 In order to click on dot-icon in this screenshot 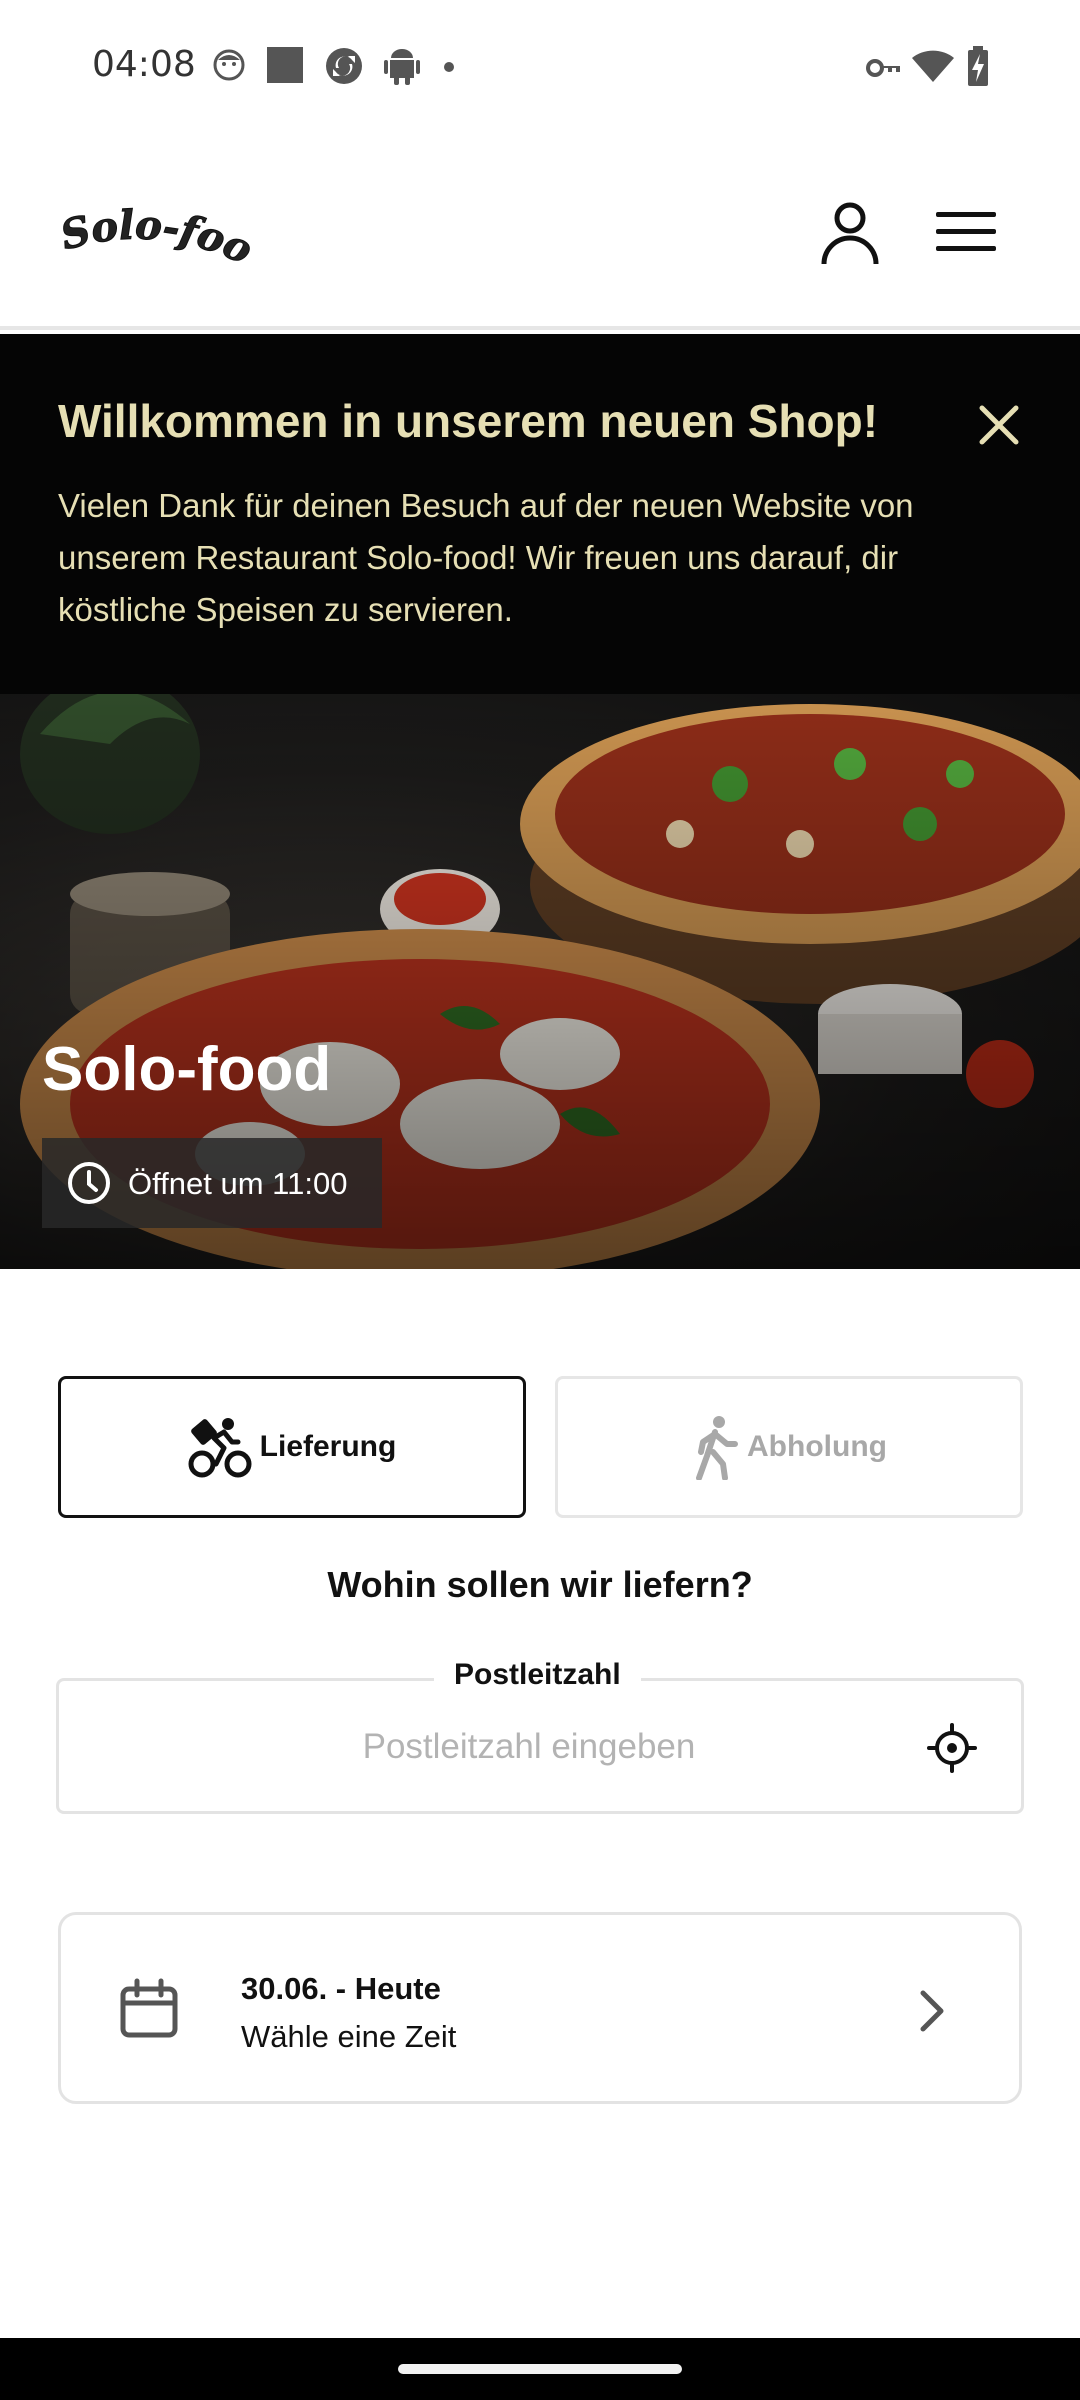, I will do `click(449, 67)`.